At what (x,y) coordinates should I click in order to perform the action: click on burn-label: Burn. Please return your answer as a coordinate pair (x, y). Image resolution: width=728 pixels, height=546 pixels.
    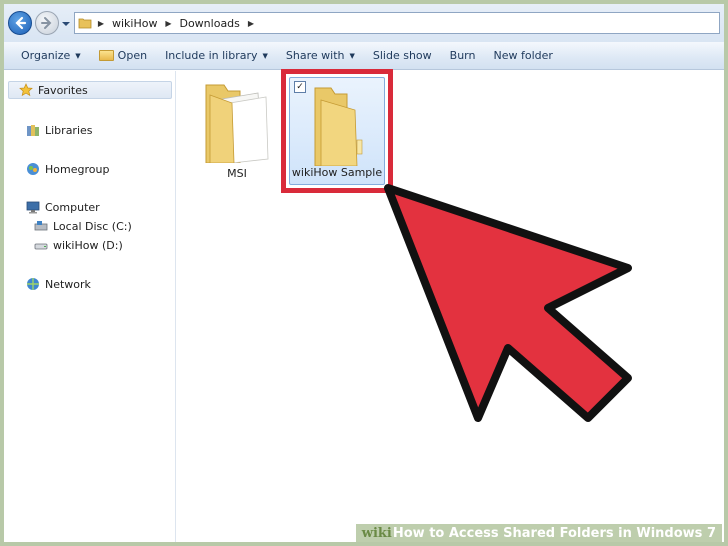
    Looking at the image, I should click on (462, 55).